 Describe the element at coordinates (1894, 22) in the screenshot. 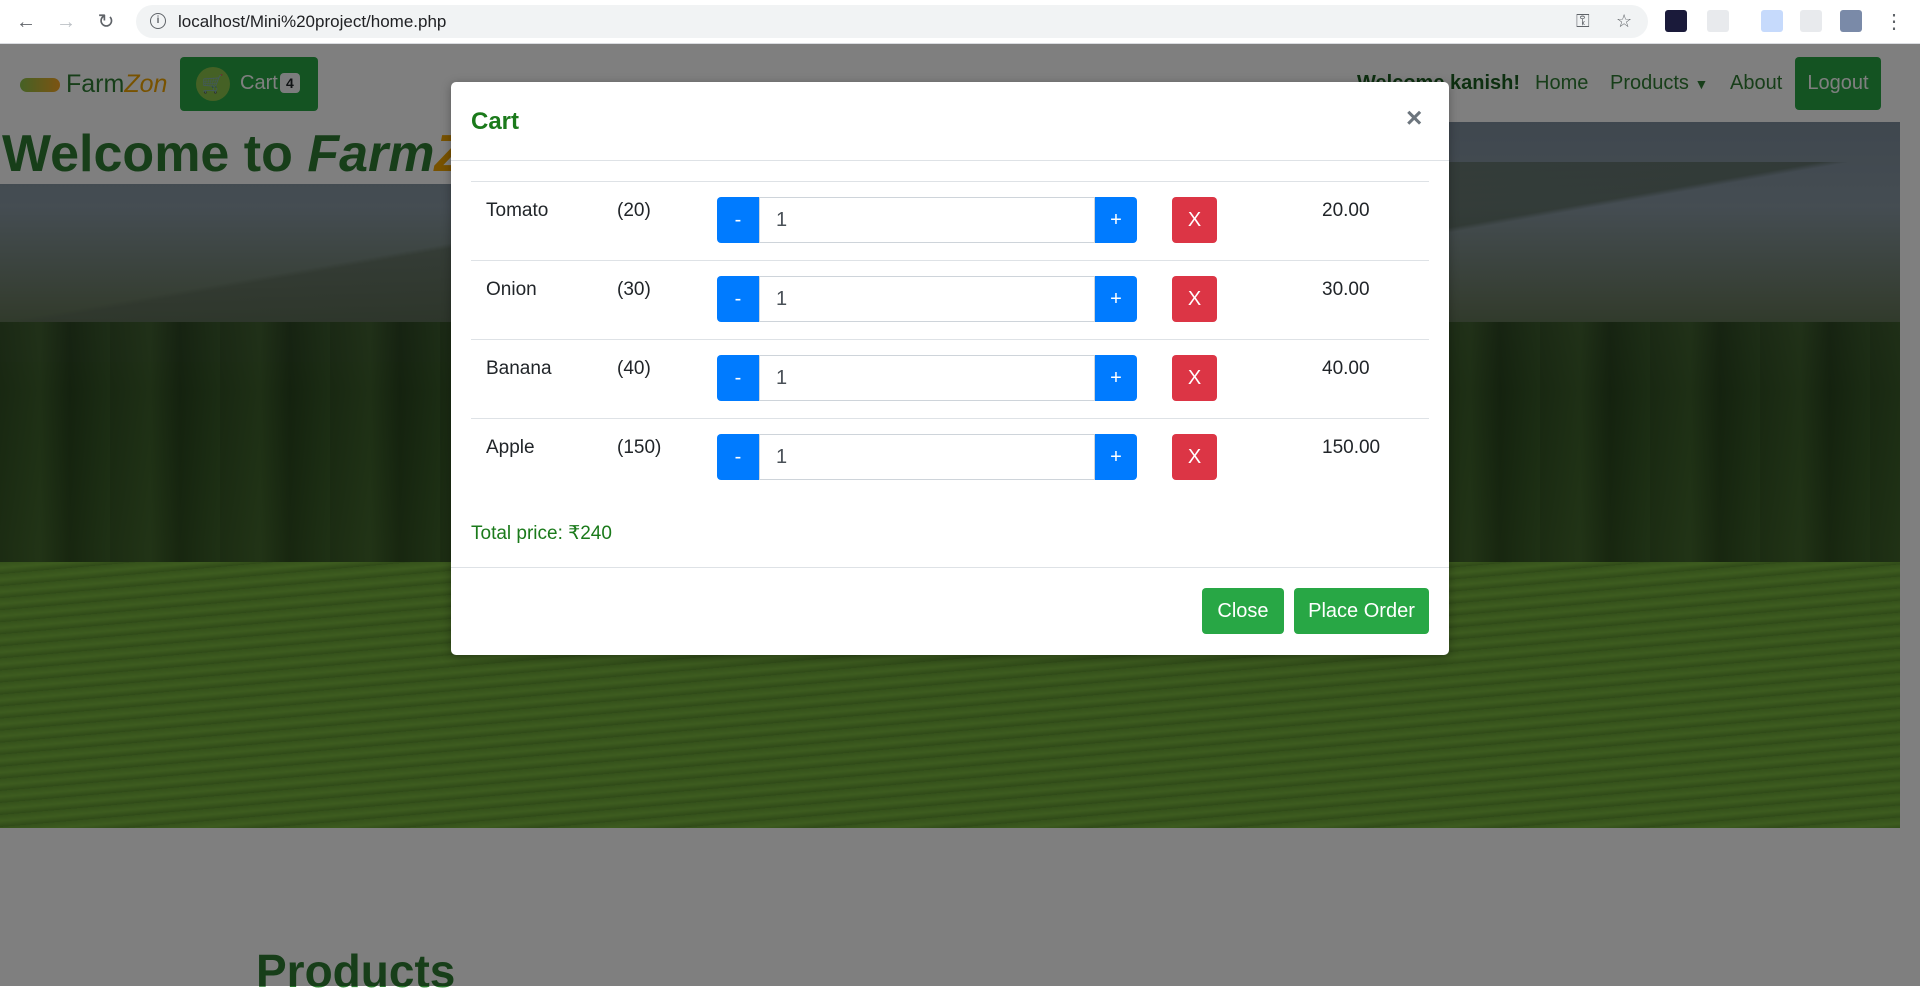

I see `menu-icon: ⋮` at that location.